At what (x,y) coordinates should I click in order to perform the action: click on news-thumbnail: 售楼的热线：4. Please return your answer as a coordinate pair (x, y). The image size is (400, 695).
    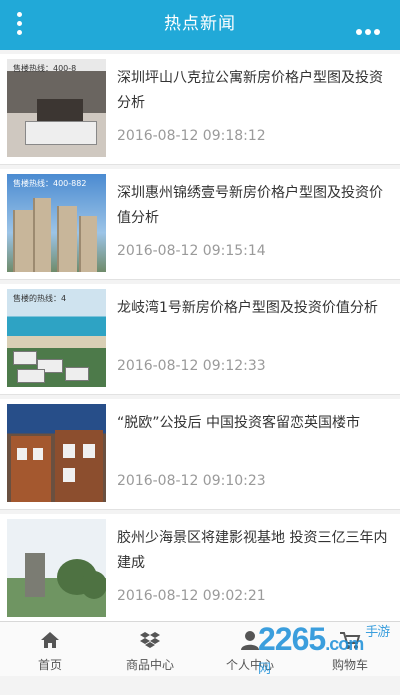
    Looking at the image, I should click on (56, 338).